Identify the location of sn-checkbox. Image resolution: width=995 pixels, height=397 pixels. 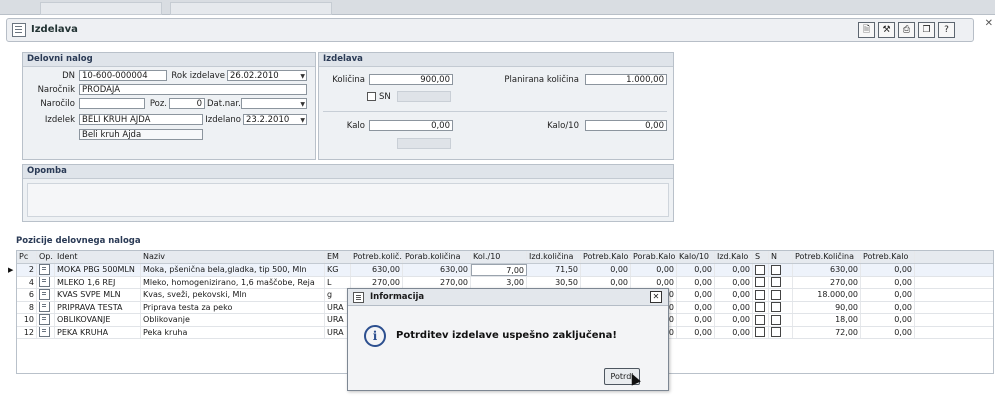
(371, 96).